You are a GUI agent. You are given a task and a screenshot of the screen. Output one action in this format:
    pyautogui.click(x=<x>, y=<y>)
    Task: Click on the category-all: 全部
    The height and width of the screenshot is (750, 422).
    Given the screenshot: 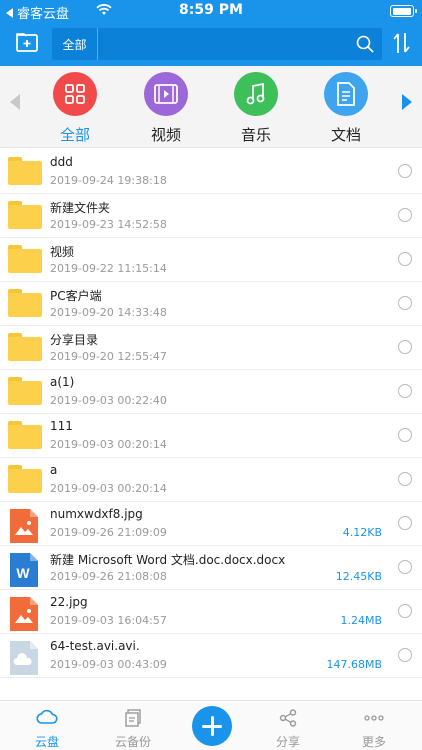 What is the action you would take?
    pyautogui.click(x=75, y=108)
    